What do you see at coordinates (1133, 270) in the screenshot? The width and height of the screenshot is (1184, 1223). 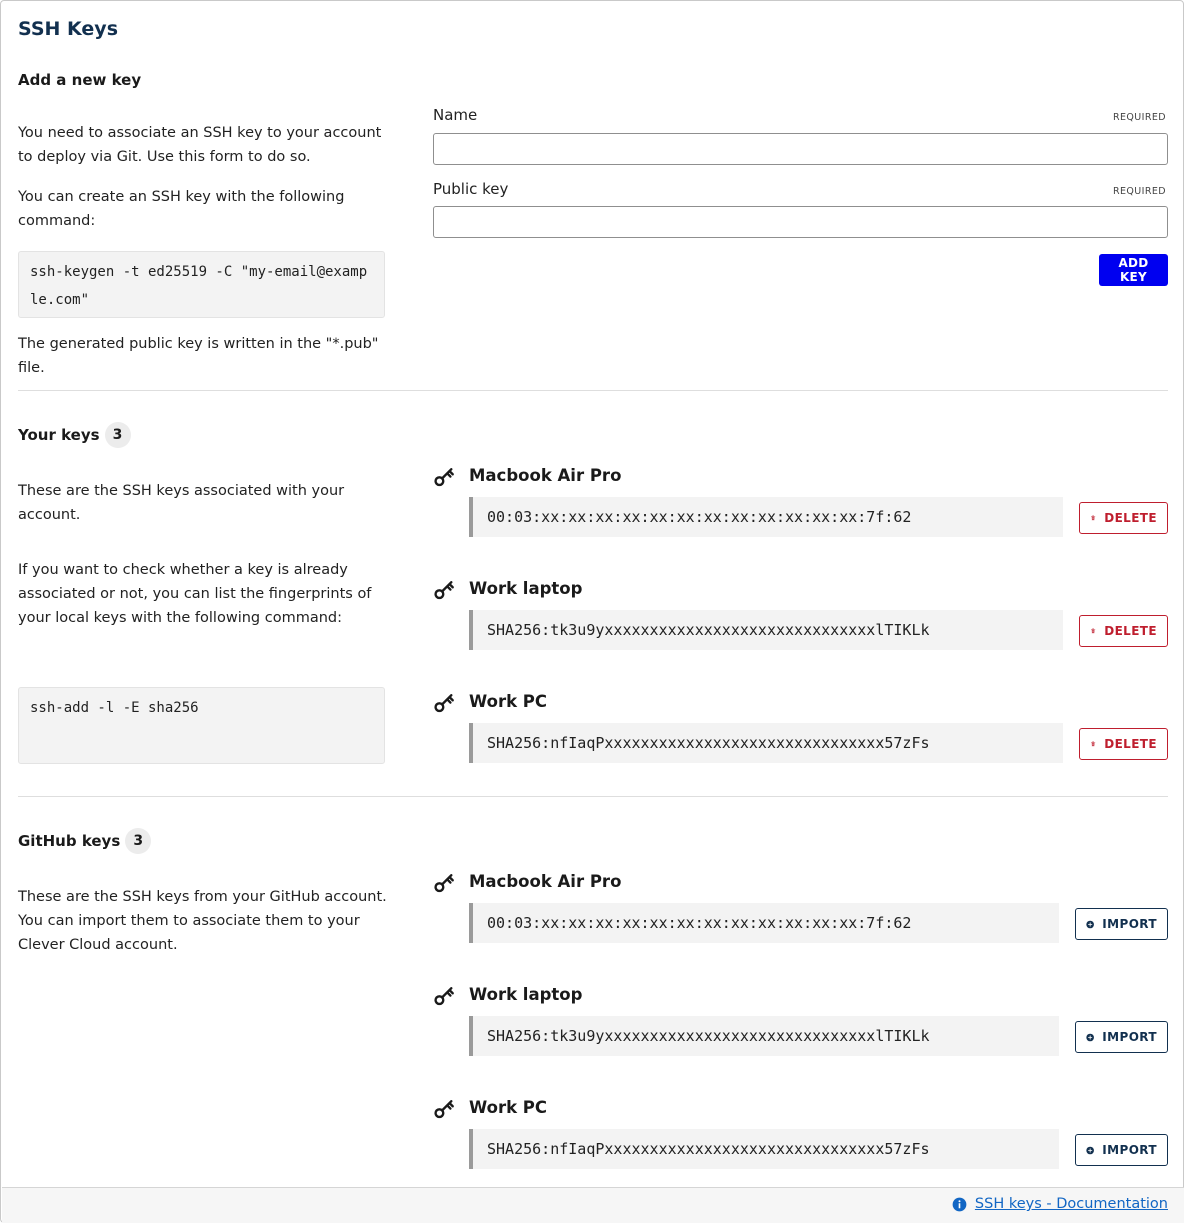 I see `add-key-button: ADD KEY` at bounding box center [1133, 270].